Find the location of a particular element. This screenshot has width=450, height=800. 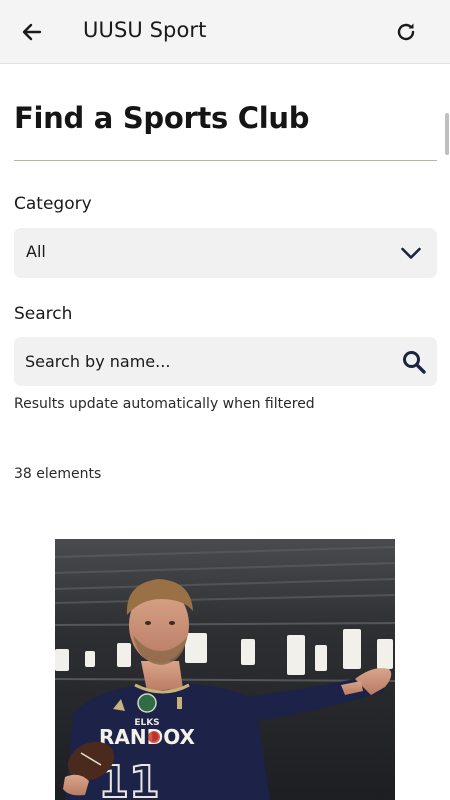

search-field is located at coordinates (225, 361).